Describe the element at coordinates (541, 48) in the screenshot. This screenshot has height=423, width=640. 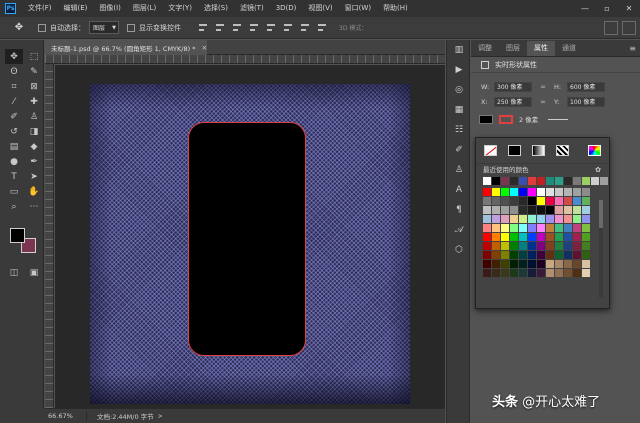
I see `tab-properties: 属性` at that location.